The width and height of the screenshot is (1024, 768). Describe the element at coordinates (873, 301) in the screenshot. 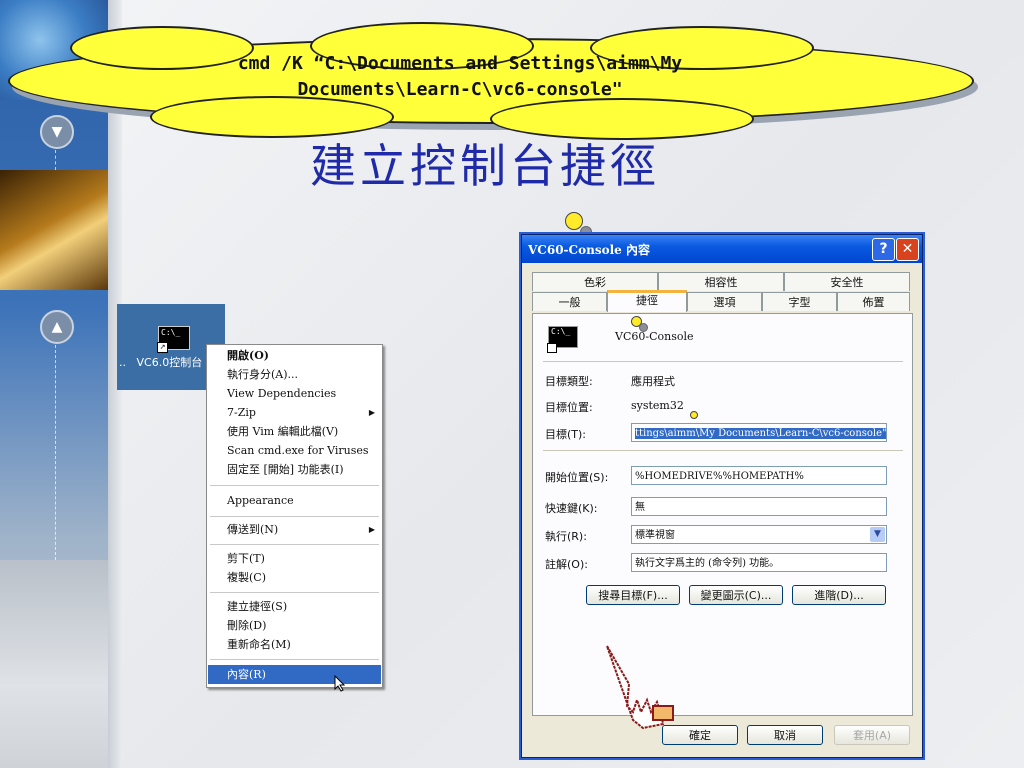

I see `tab-layout: 佈置` at that location.